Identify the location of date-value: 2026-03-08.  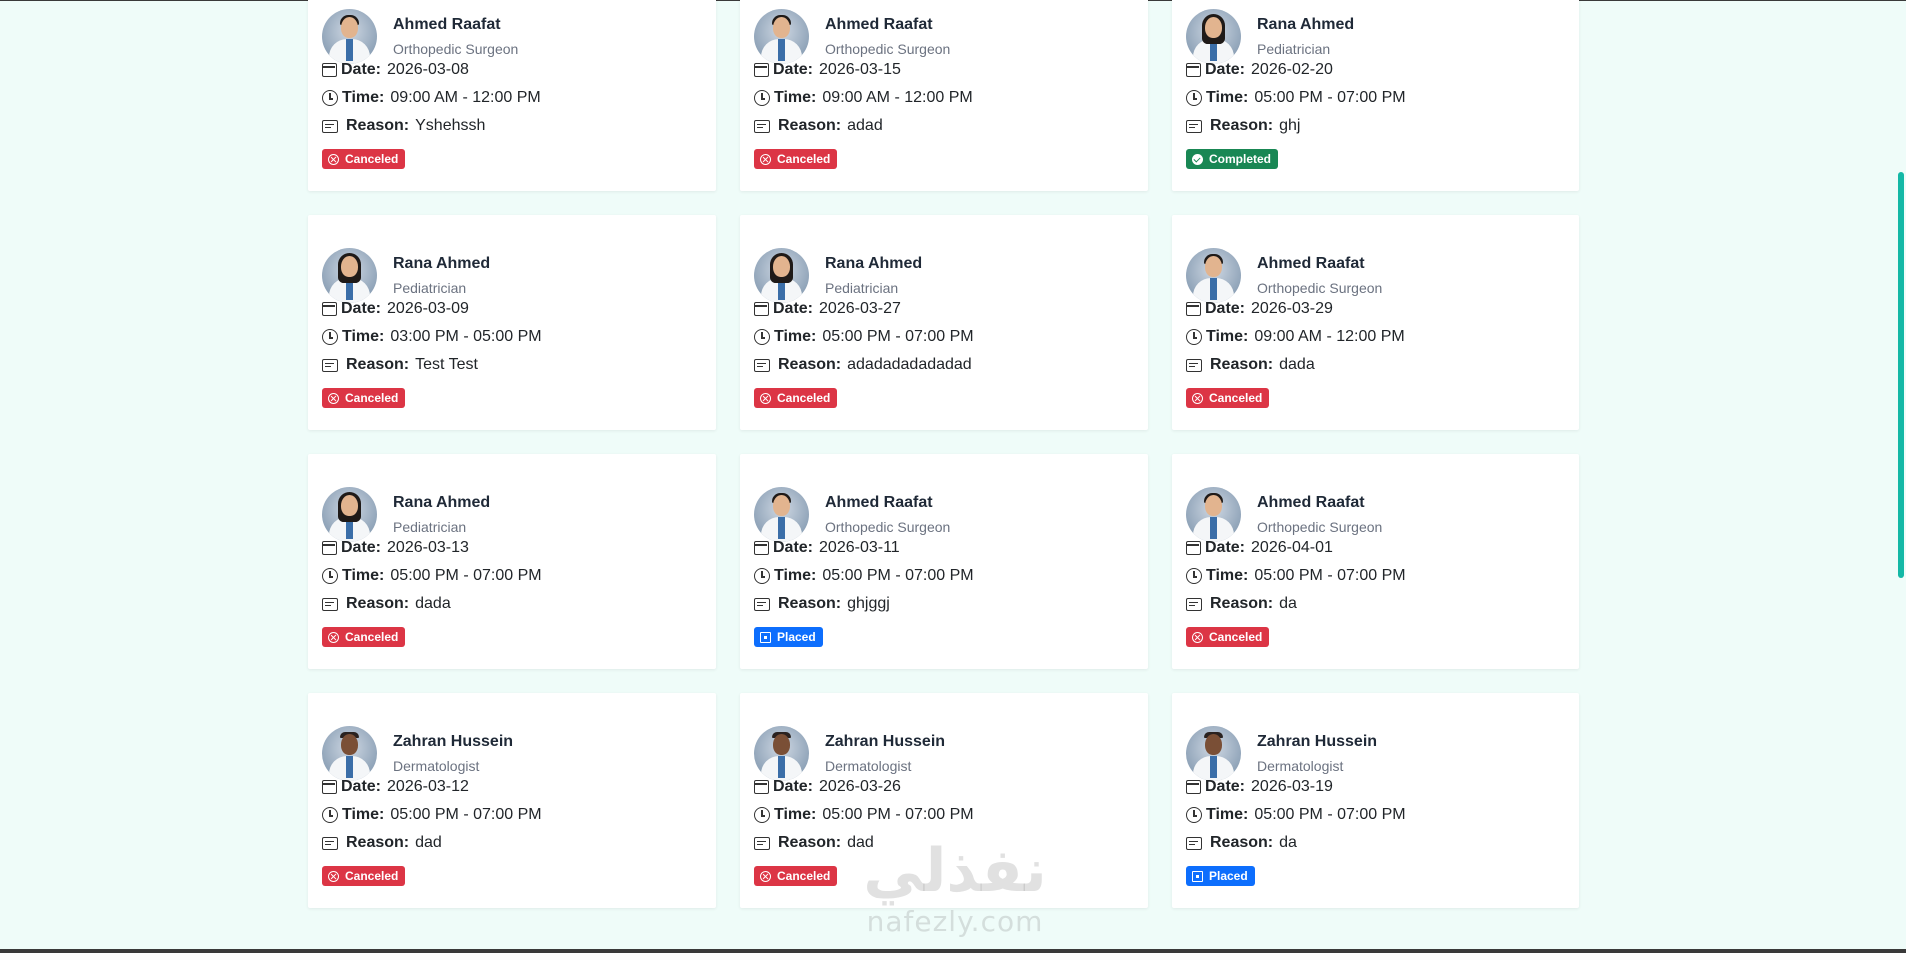
(428, 69).